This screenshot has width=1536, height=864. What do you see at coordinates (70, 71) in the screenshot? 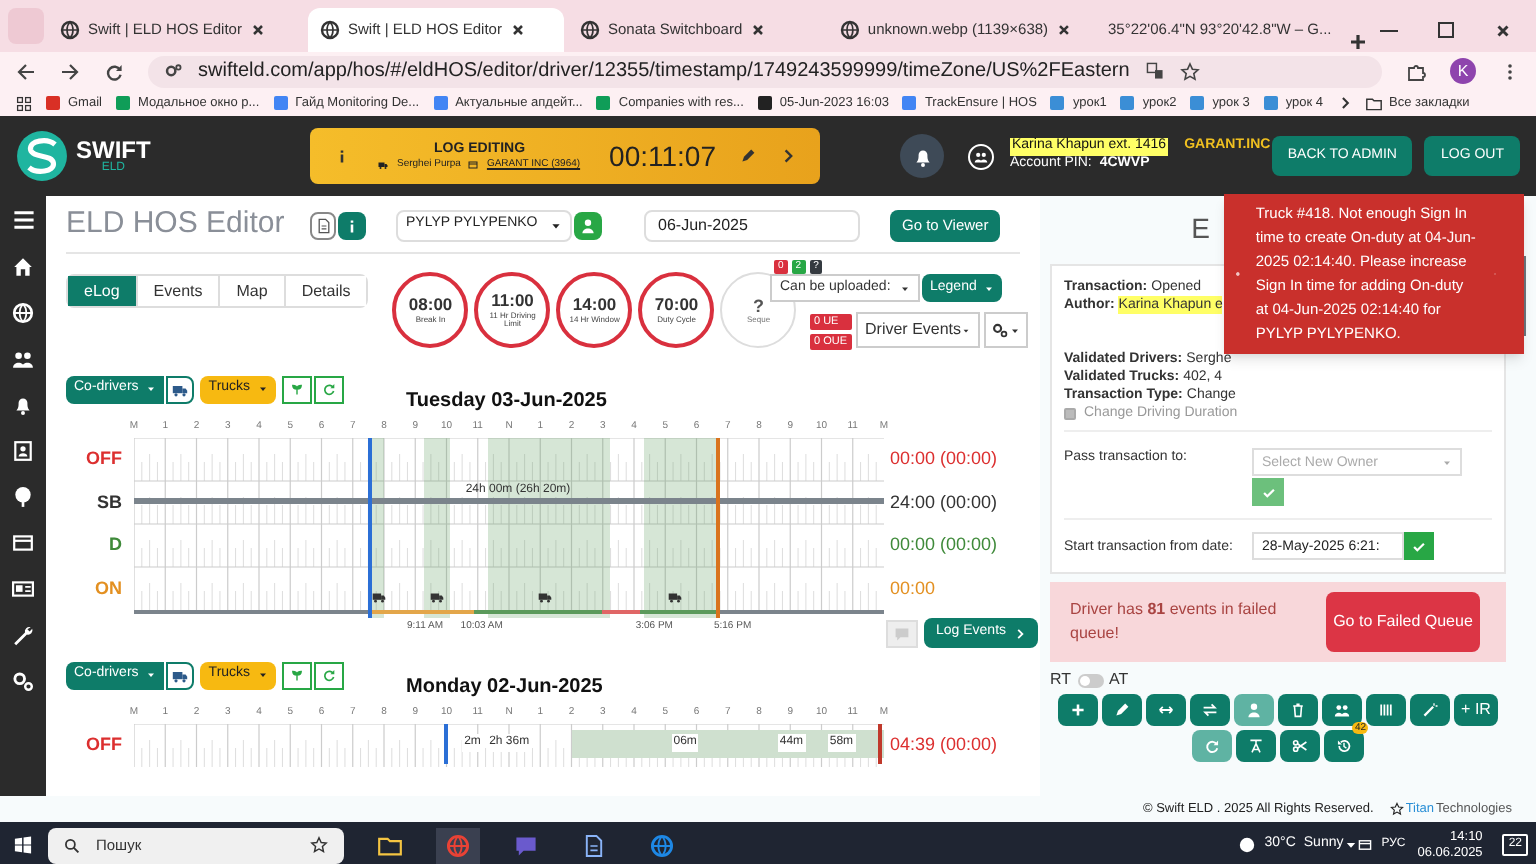
I see `forward-icon` at bounding box center [70, 71].